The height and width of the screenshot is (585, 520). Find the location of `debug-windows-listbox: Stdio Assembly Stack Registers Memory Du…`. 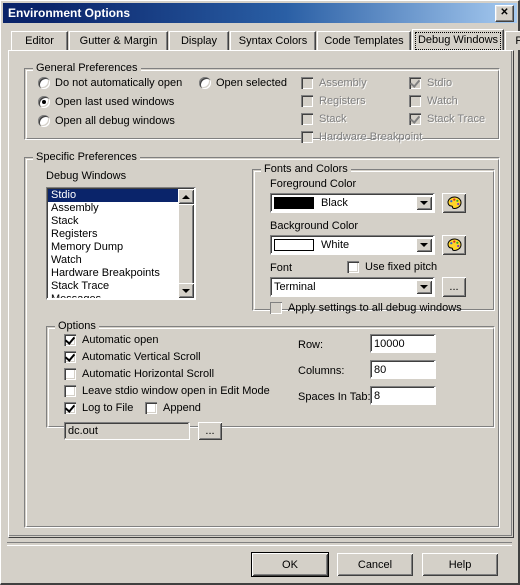

debug-windows-listbox: Stdio Assembly Stack Registers Memory Du… is located at coordinates (121, 243).